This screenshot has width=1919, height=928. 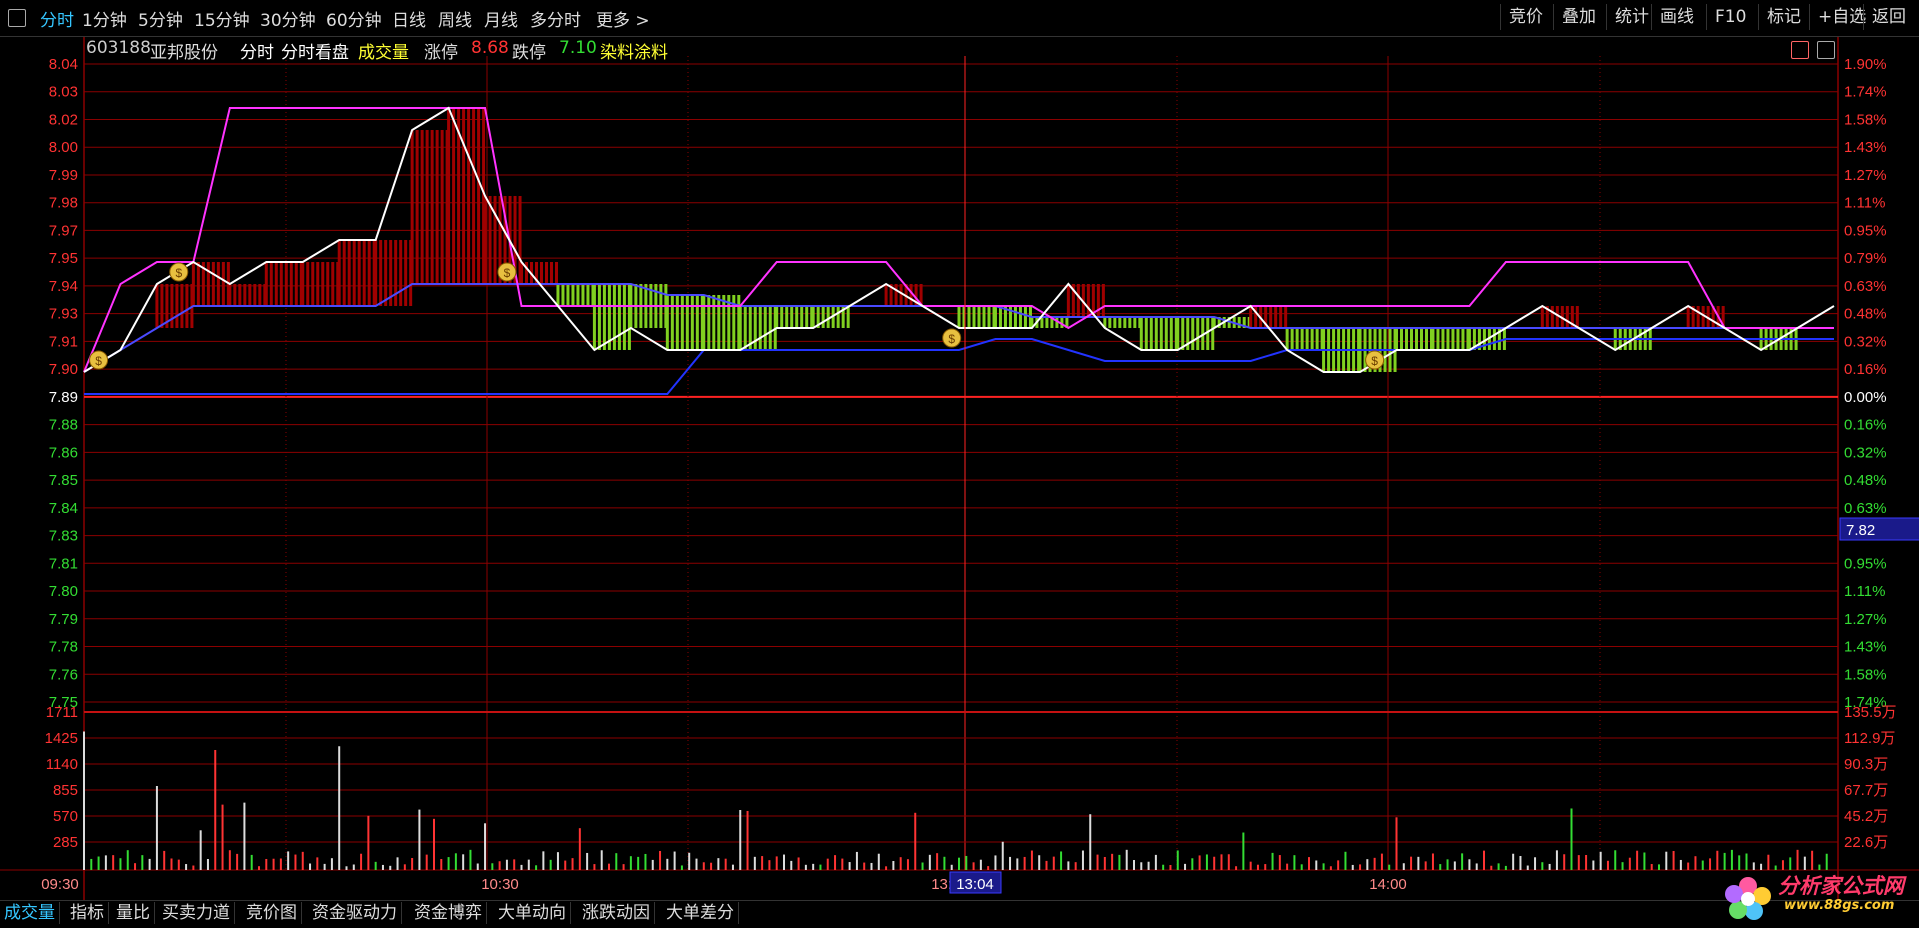 I want to click on indicator-tab-6: 资金博弈, so click(x=448, y=913).